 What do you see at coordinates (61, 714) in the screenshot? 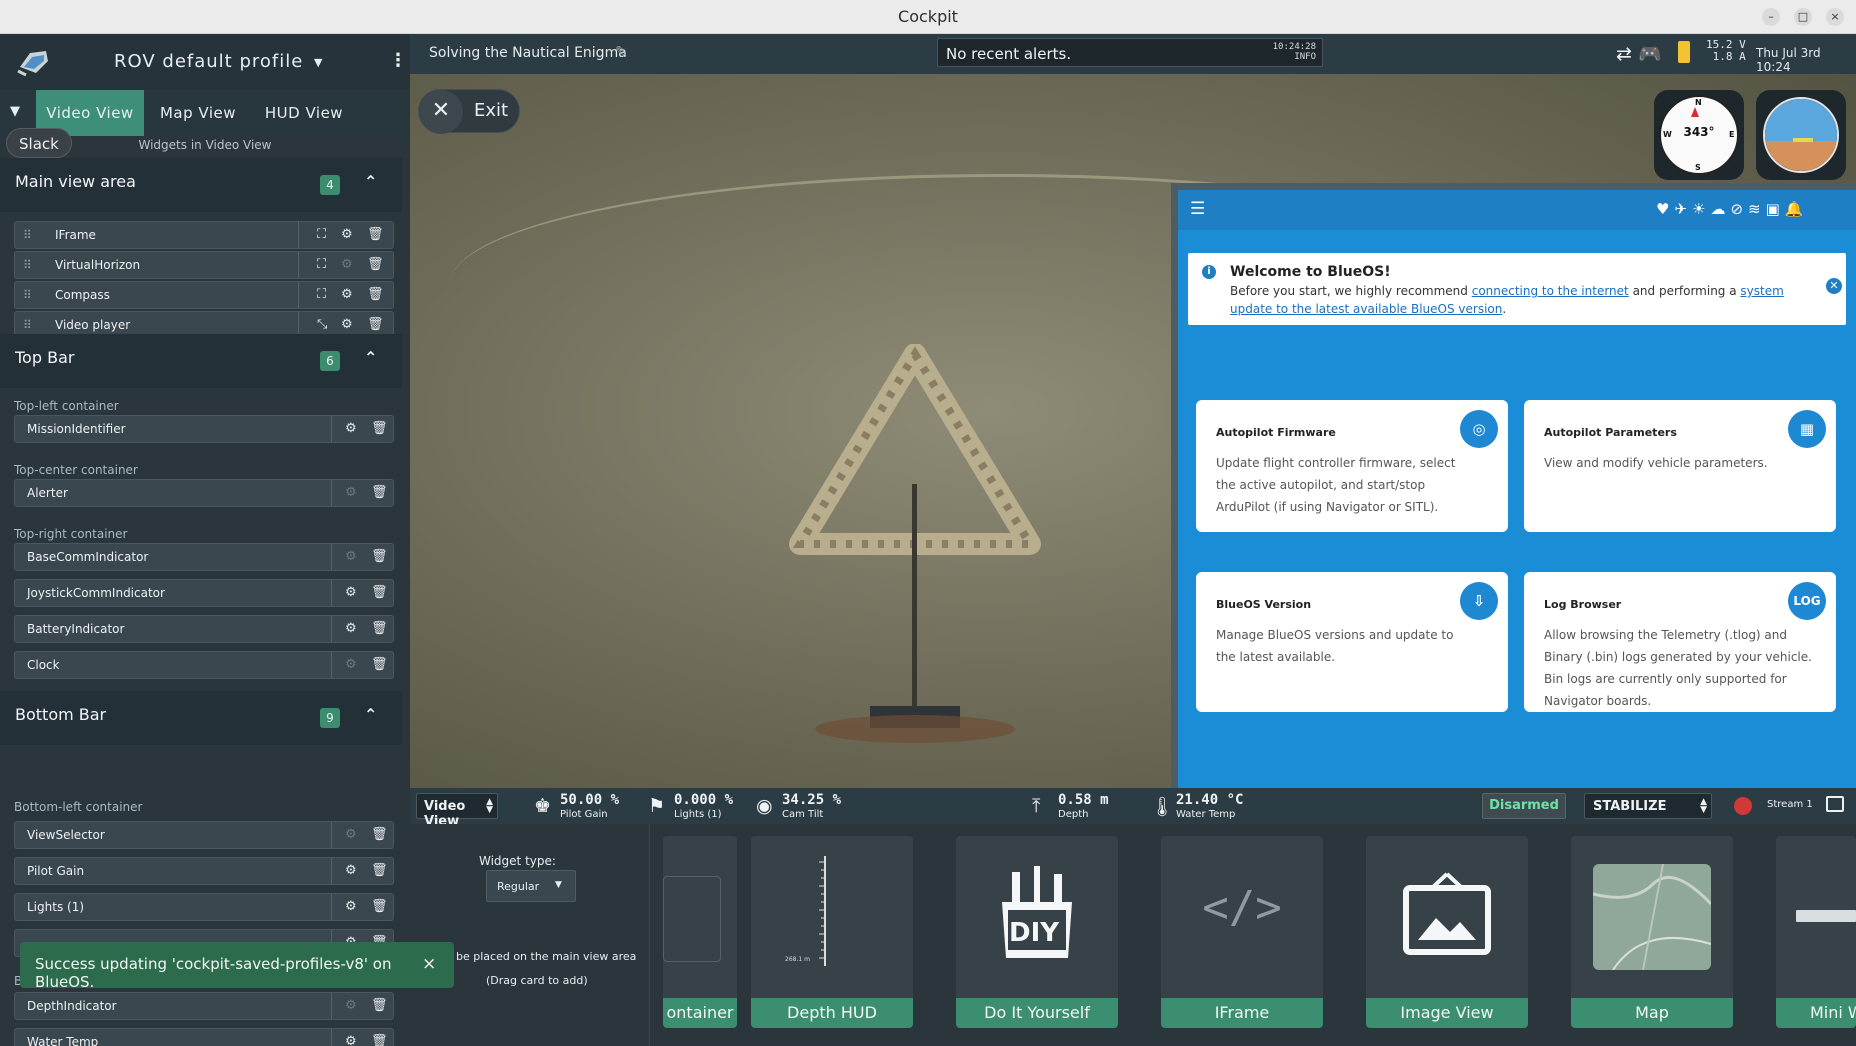
I see `section-title: Bottom Bar` at bounding box center [61, 714].